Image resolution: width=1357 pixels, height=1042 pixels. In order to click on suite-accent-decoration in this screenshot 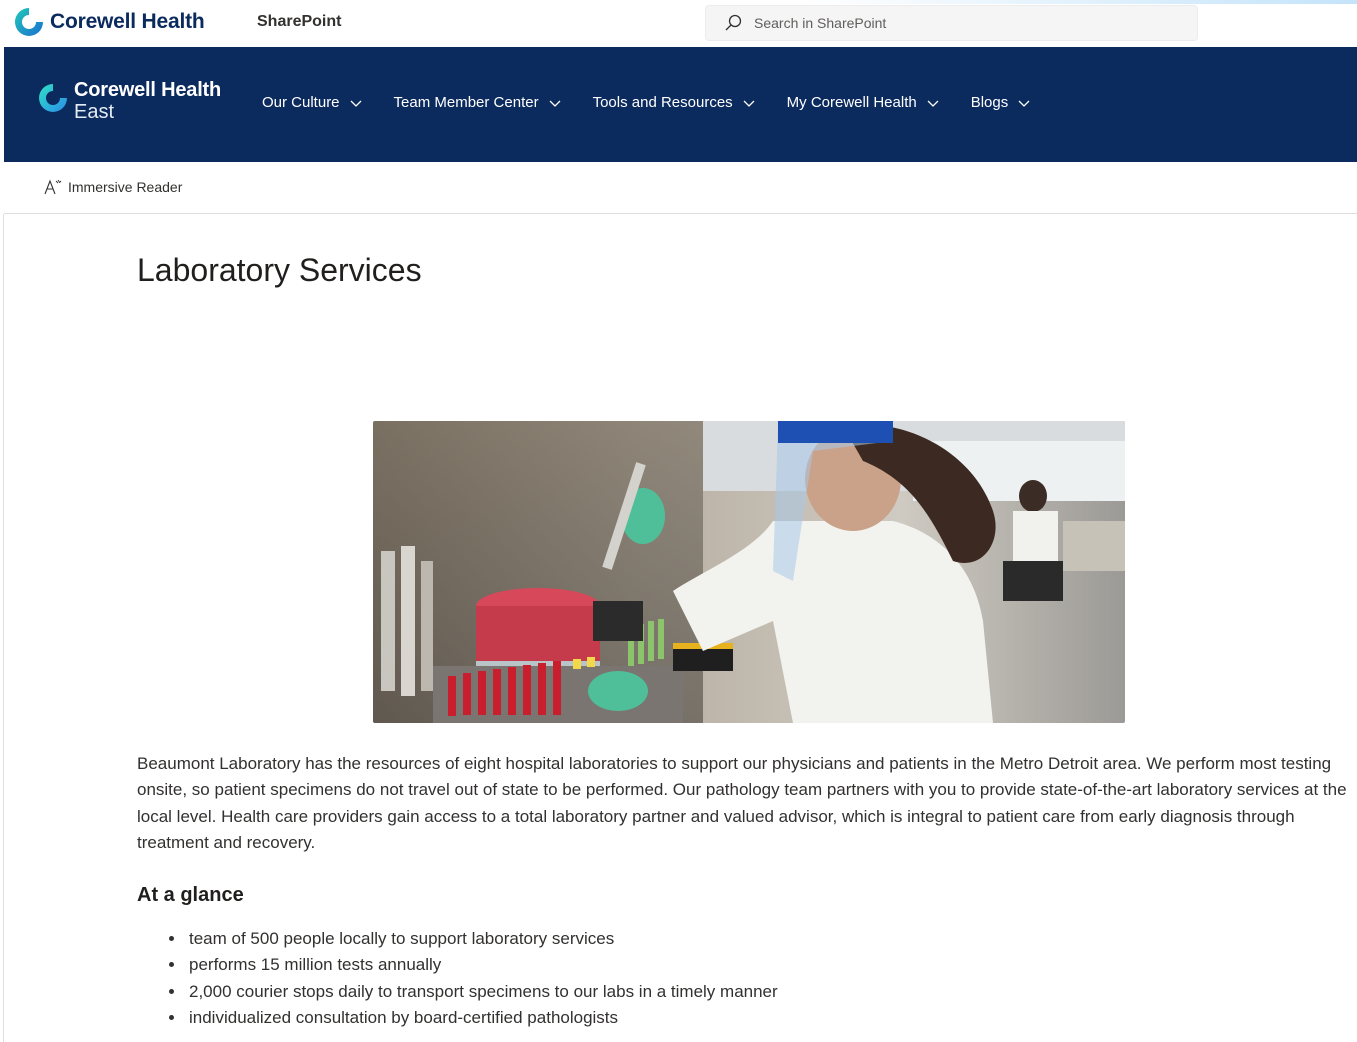, I will do `click(1078, 2)`.